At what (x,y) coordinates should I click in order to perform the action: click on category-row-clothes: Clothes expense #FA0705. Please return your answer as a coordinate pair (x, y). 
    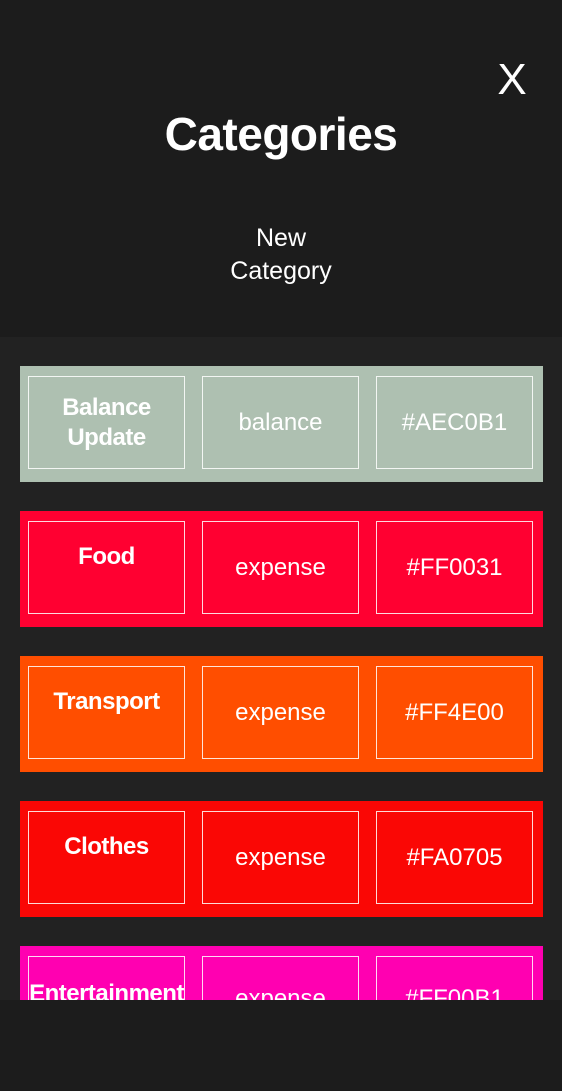
    Looking at the image, I should click on (281, 859).